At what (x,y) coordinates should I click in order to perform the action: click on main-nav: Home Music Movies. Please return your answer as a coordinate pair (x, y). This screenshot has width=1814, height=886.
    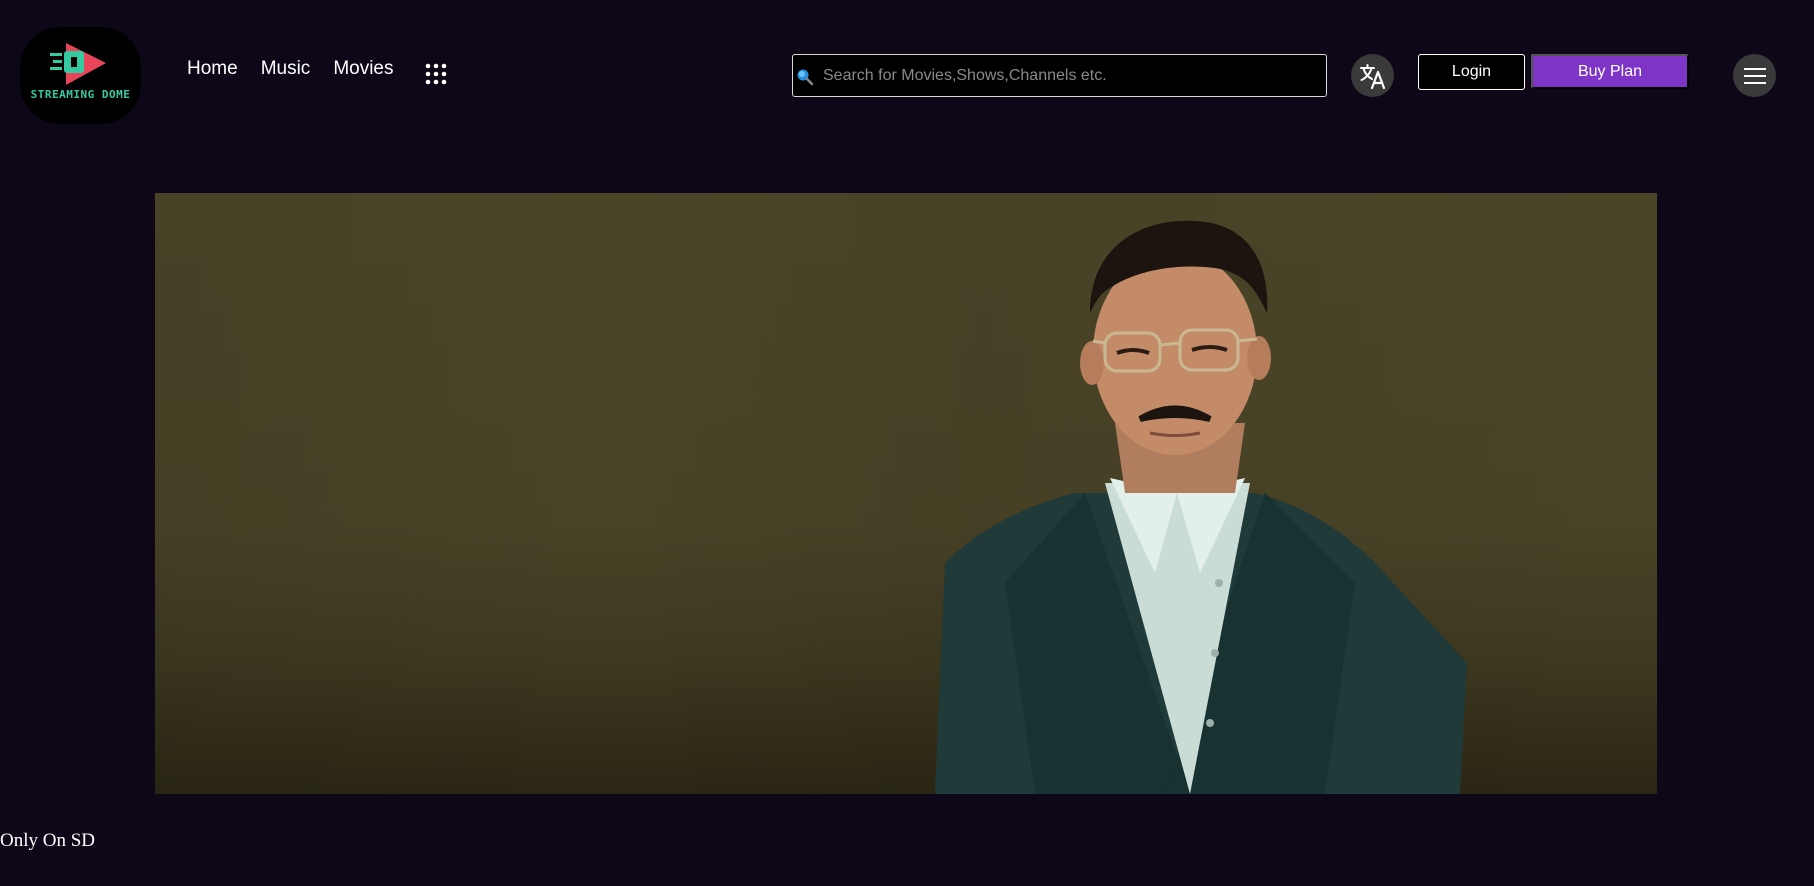
    Looking at the image, I should click on (302, 69).